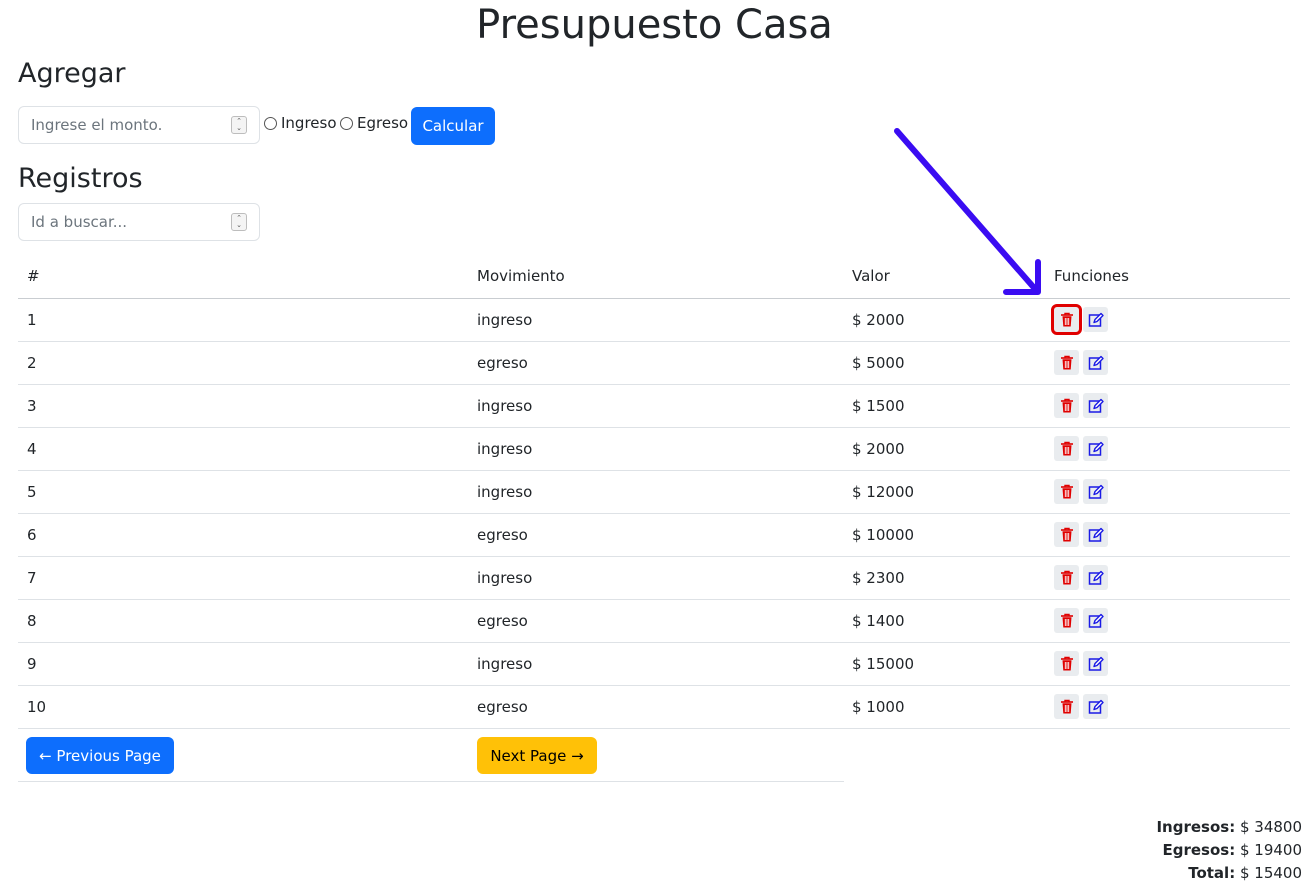 The height and width of the screenshot is (896, 1309). What do you see at coordinates (243, 621) in the screenshot?
I see `row-id: 8` at bounding box center [243, 621].